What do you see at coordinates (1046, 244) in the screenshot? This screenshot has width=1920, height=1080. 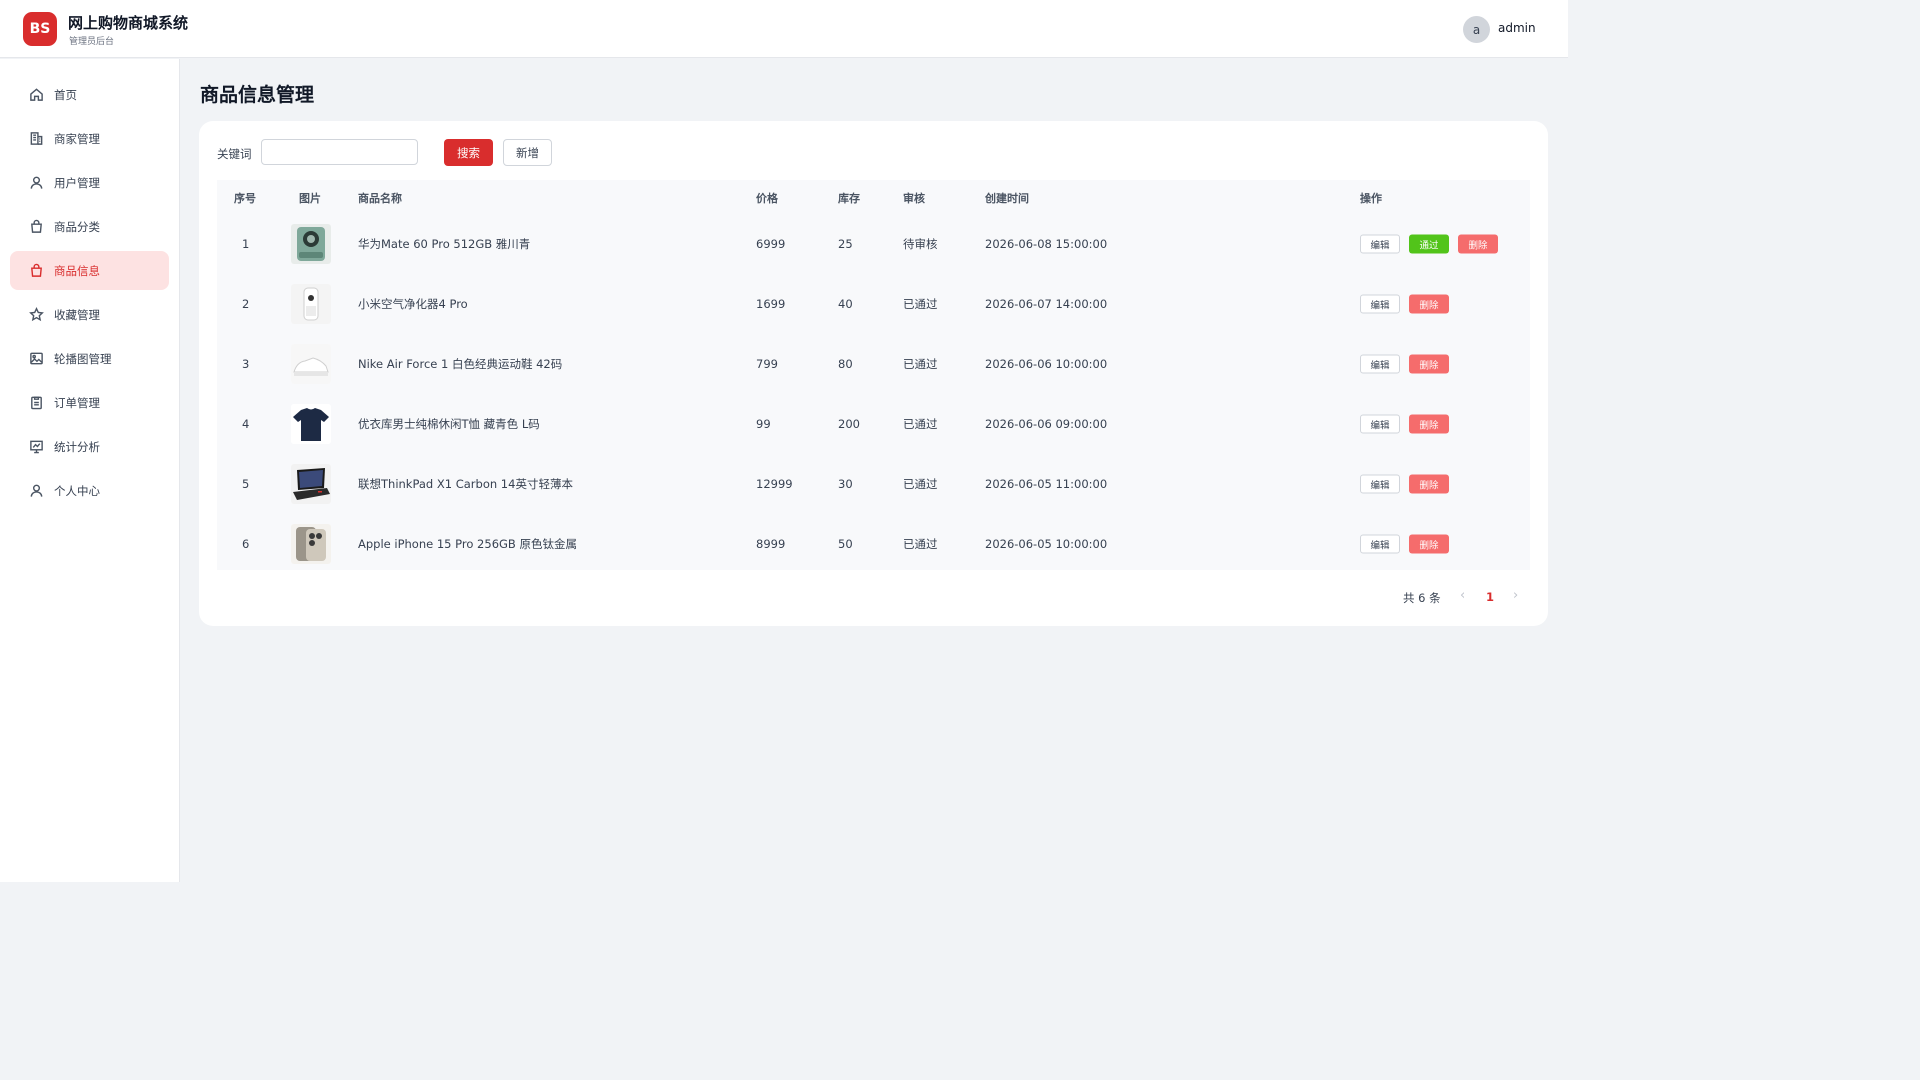 I see `created-time: 2026-06-08 15:00:00` at bounding box center [1046, 244].